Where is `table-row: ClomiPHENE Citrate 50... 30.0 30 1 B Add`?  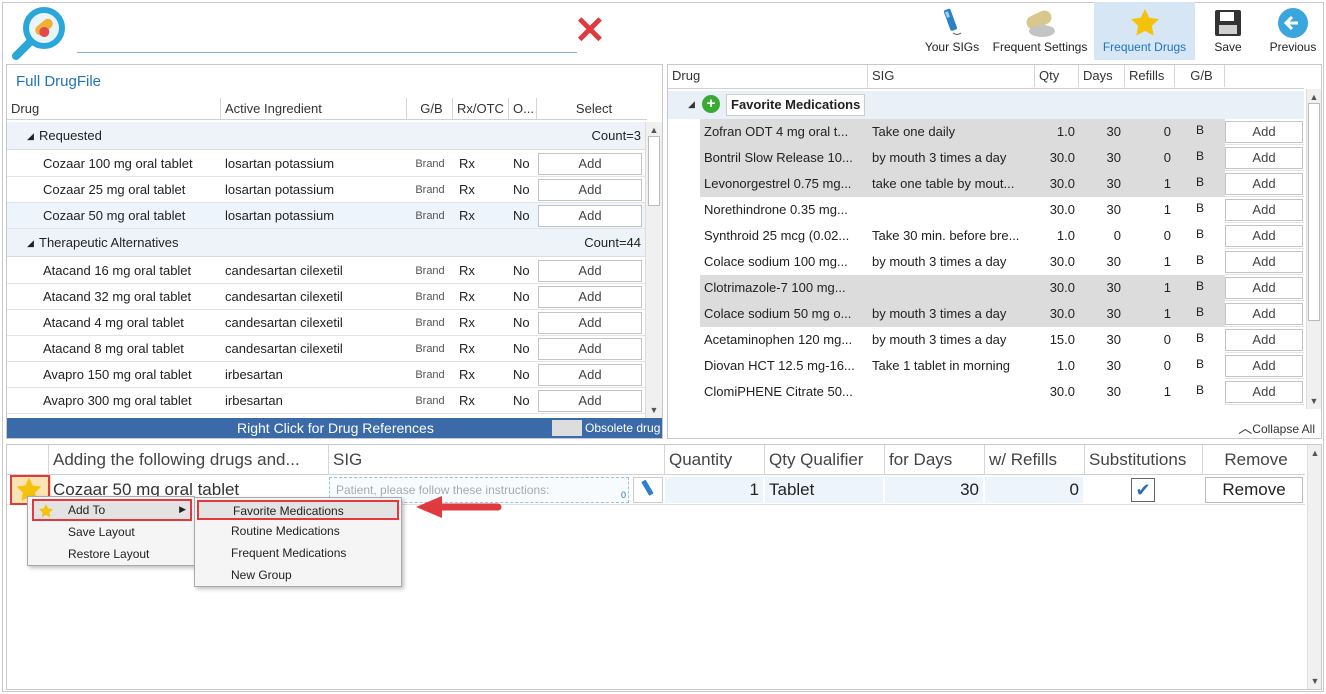
table-row: ClomiPHENE Citrate 50... 30.0 30 1 B Add is located at coordinates (1002, 392).